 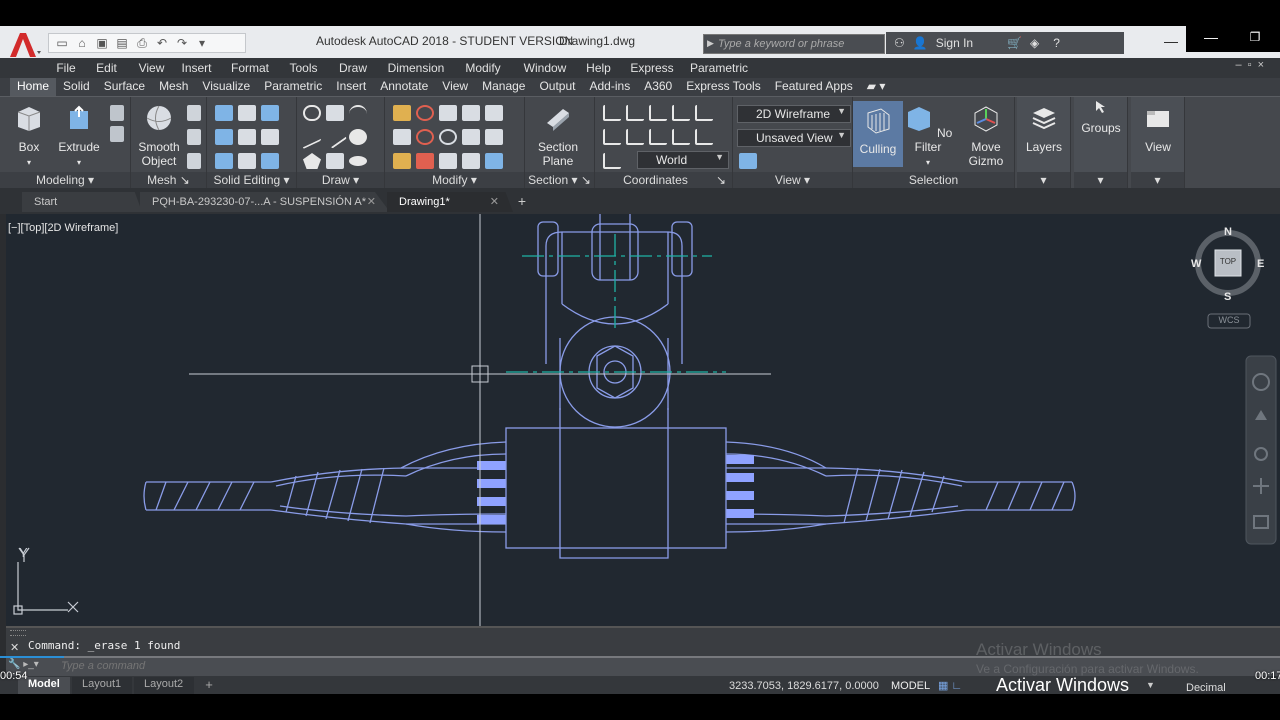 What do you see at coordinates (325, 487) in the screenshot?
I see `left-cable` at bounding box center [325, 487].